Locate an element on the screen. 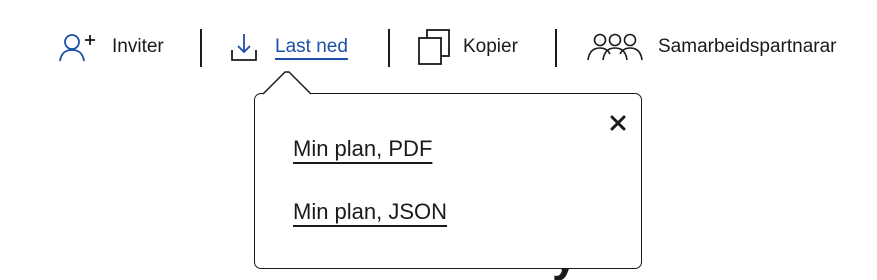 The width and height of the screenshot is (877, 280). download-pdf-link: Min plan, PDF is located at coordinates (362, 149).